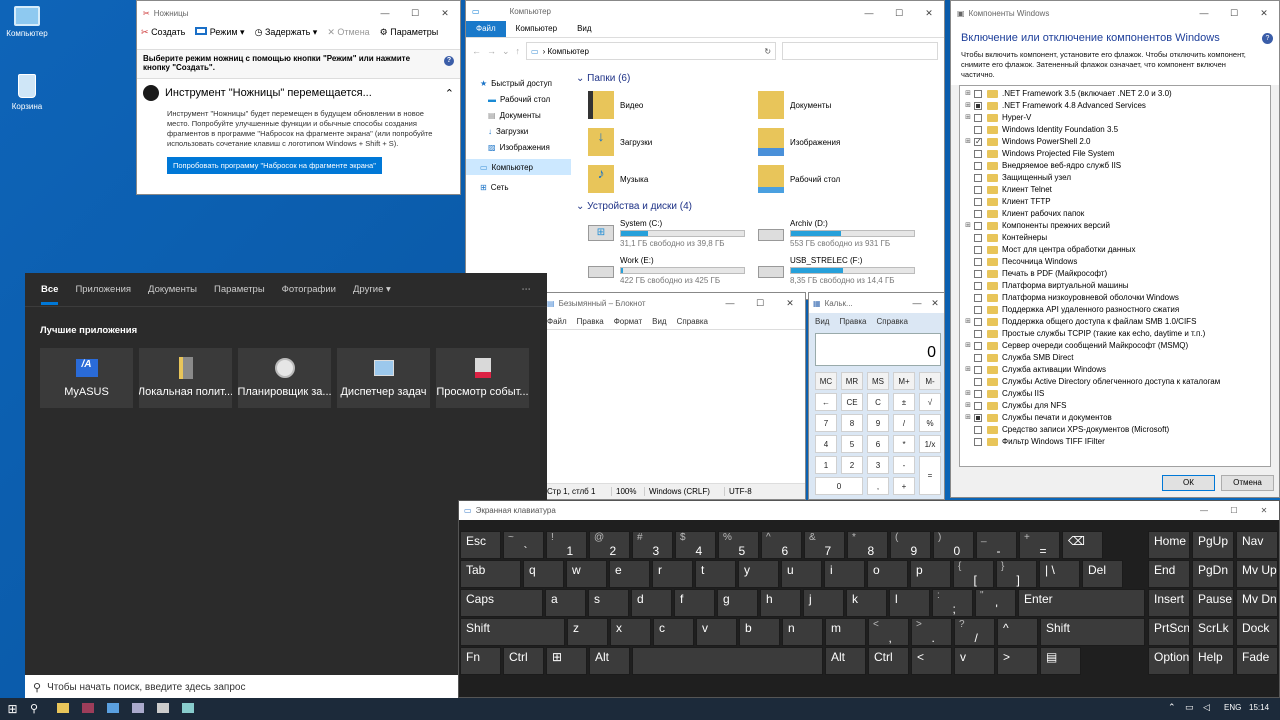  Describe the element at coordinates (1206, 707) in the screenshot. I see `volume-icon: ◁` at that location.